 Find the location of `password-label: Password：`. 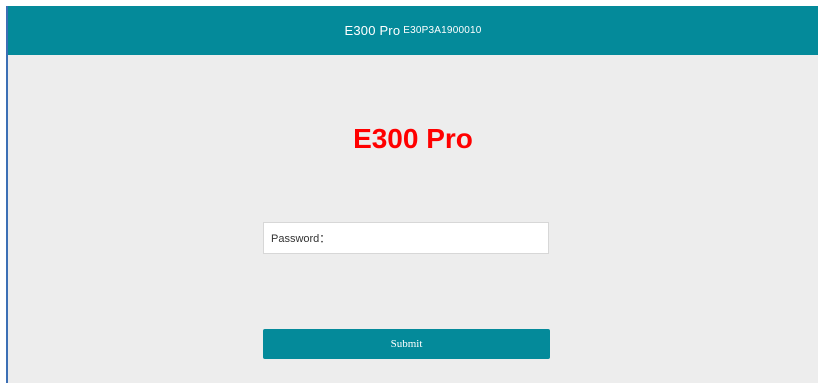

password-label: Password： is located at coordinates (301, 239).